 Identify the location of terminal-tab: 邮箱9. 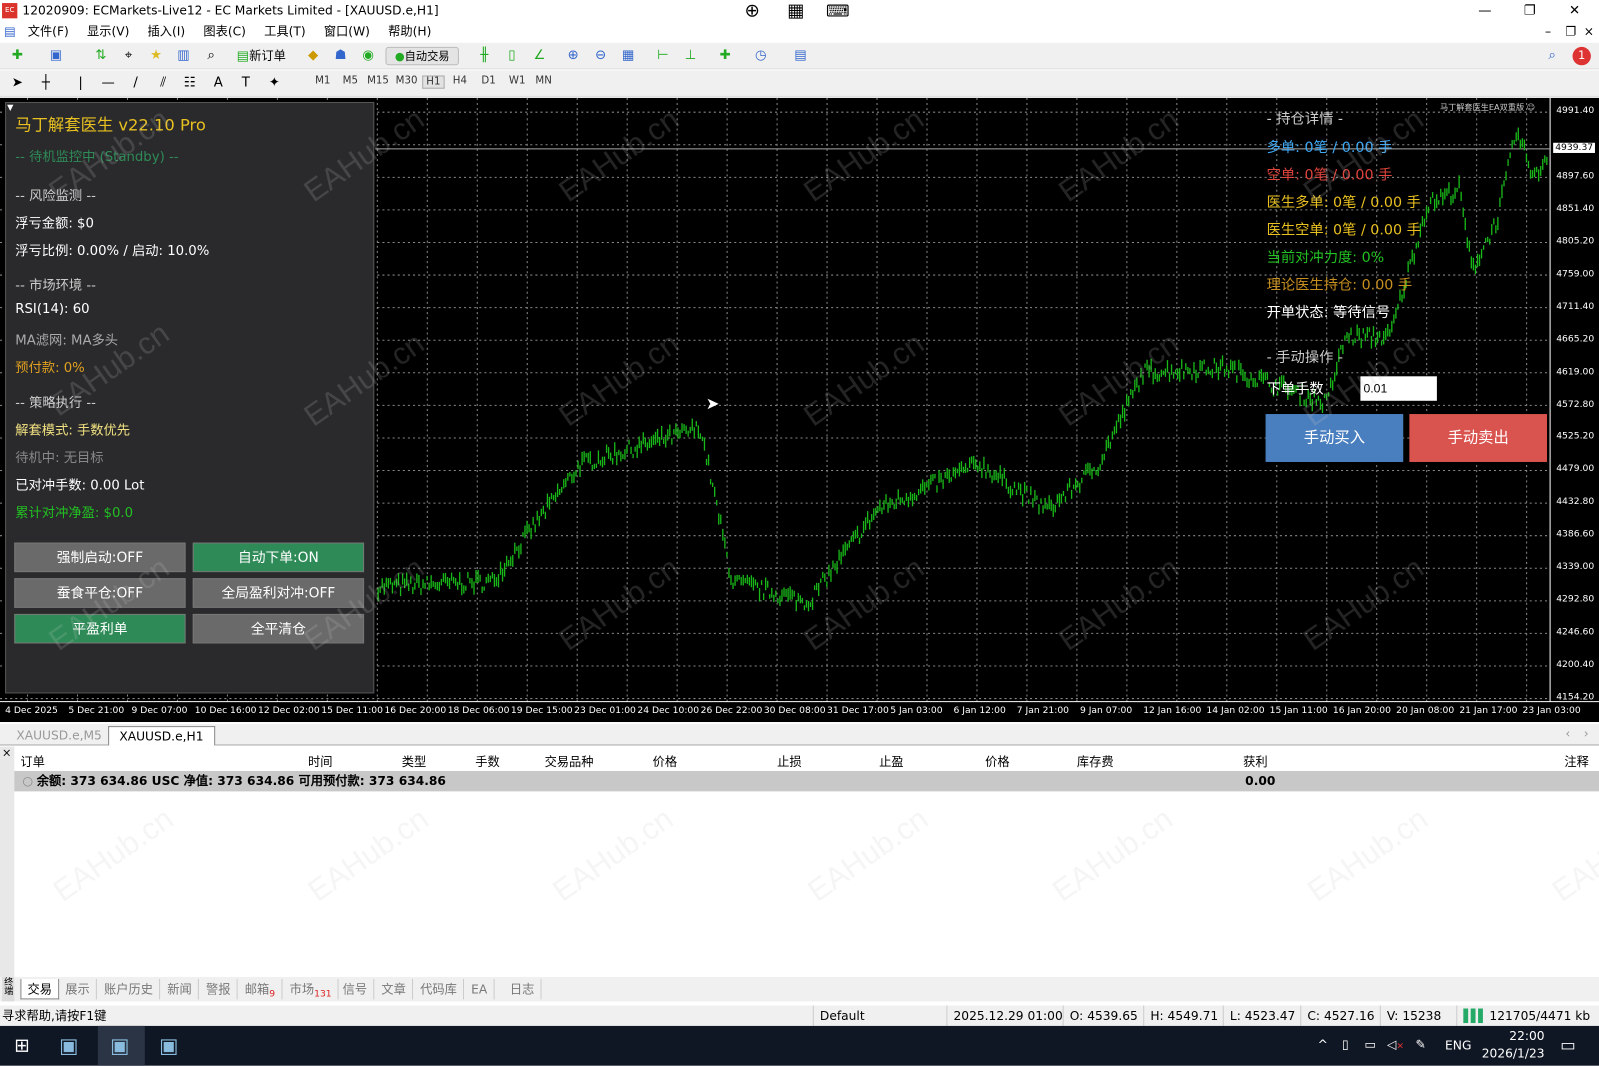
(261, 989).